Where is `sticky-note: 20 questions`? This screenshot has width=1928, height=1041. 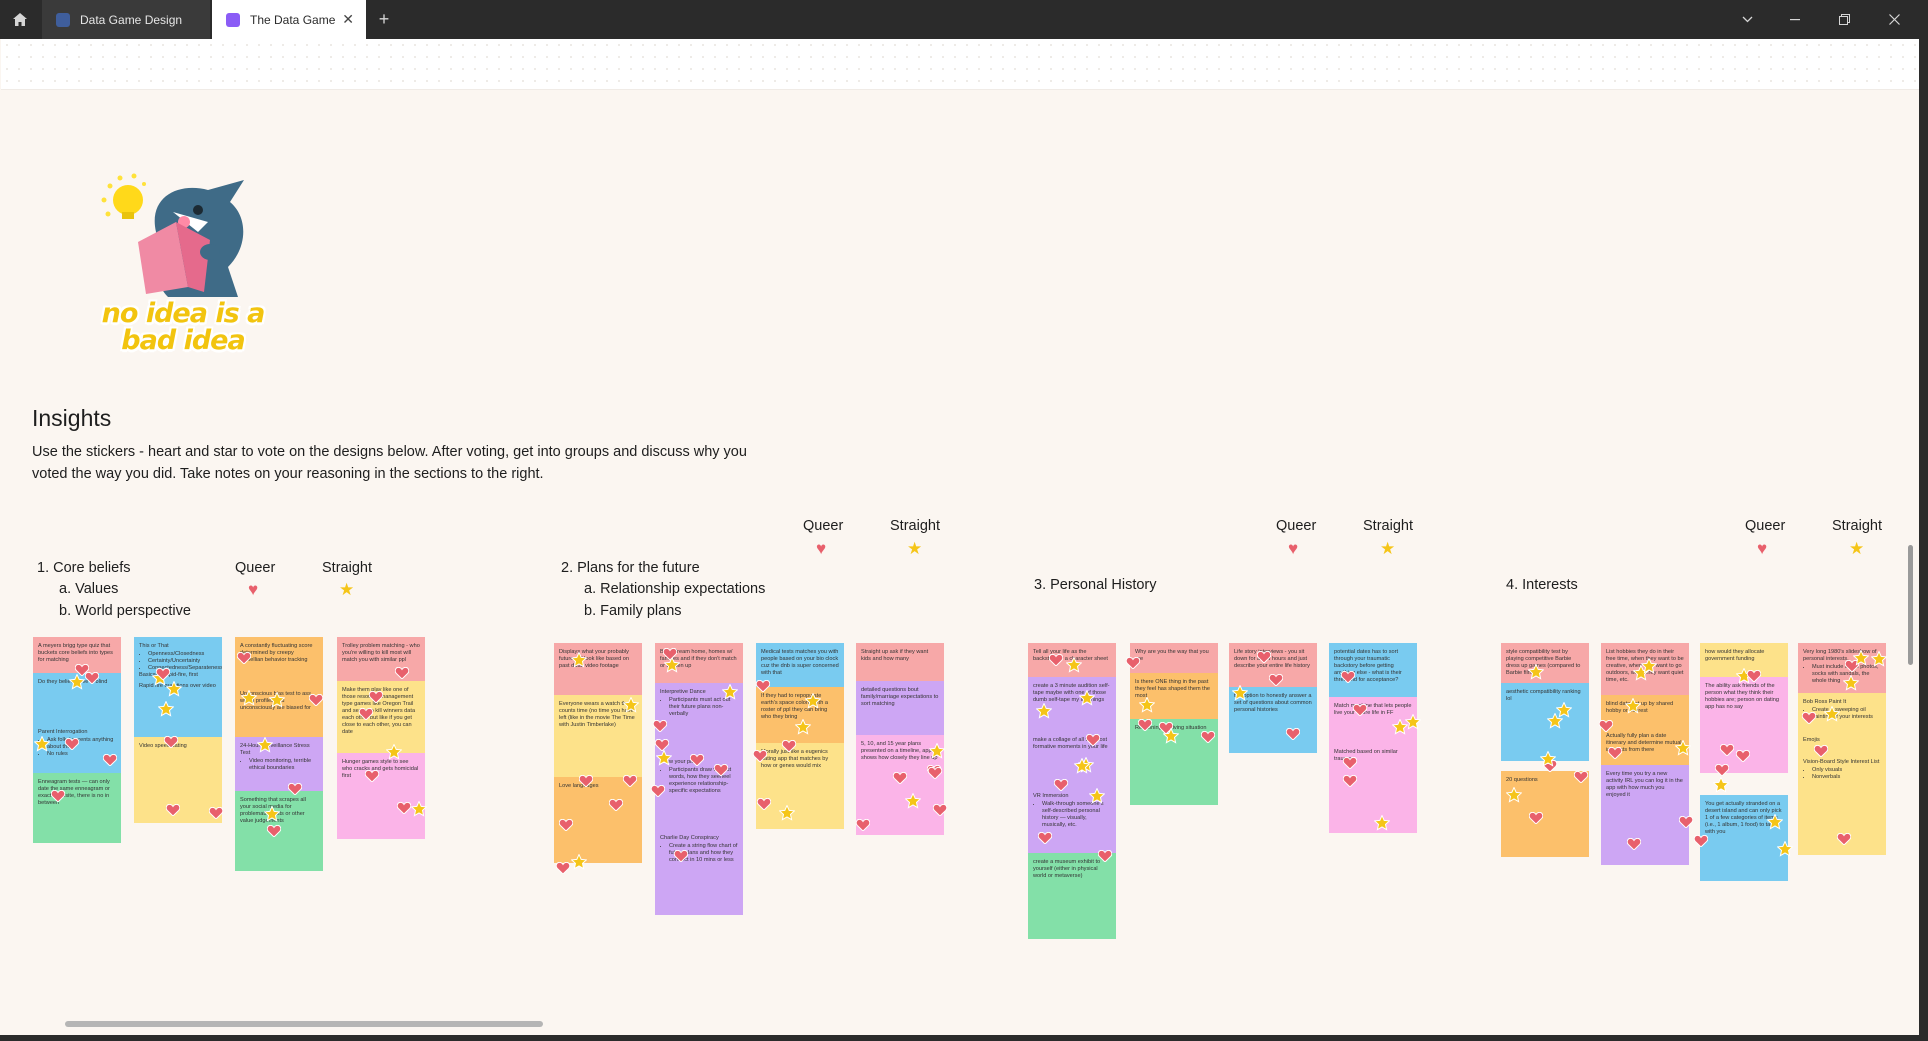 sticky-note: 20 questions is located at coordinates (1545, 814).